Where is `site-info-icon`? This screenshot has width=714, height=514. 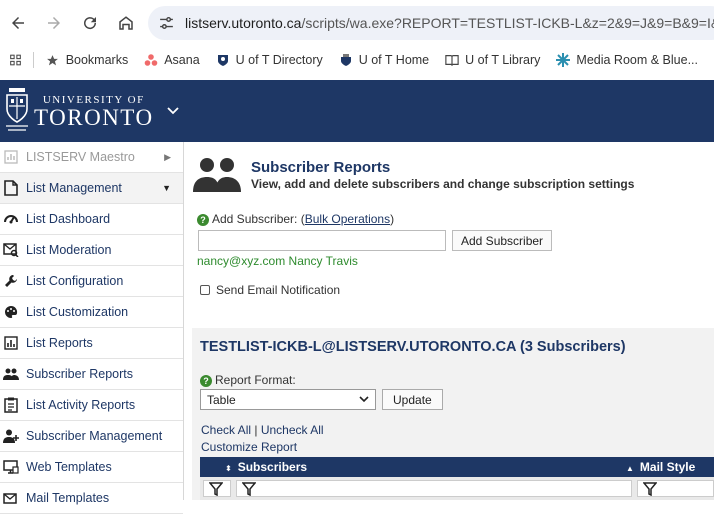 site-info-icon is located at coordinates (166, 23).